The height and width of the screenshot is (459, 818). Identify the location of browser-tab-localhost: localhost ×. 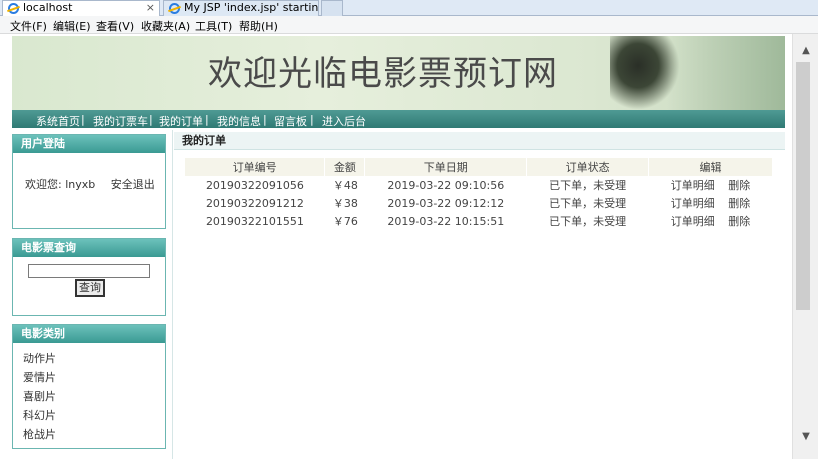
(81, 8).